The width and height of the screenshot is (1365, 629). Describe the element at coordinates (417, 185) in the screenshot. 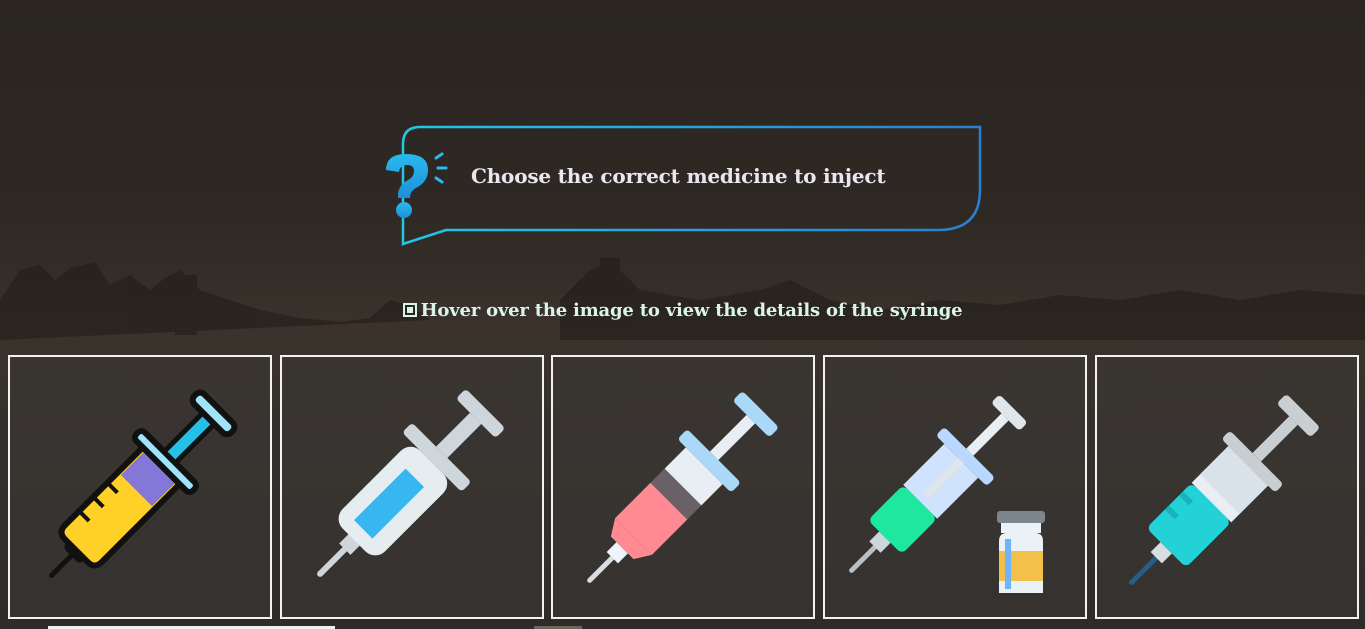

I see `question-mark-icon` at that location.